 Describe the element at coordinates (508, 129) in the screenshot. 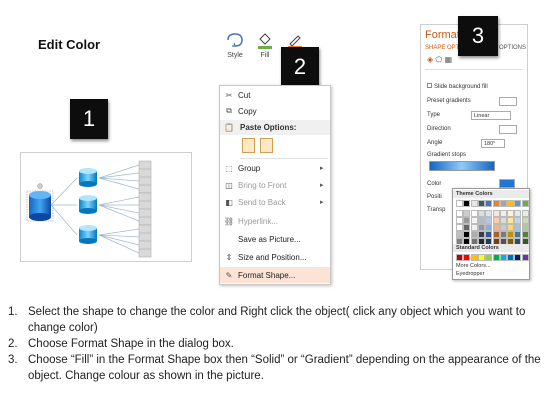

I see `direction-dropdown` at that location.